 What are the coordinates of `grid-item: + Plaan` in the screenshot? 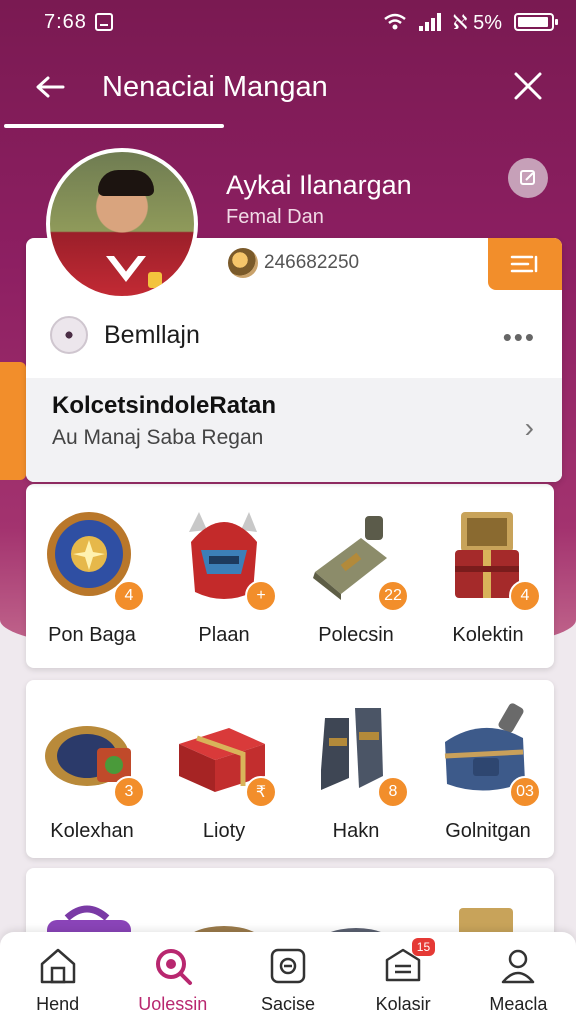 It's located at (224, 585).